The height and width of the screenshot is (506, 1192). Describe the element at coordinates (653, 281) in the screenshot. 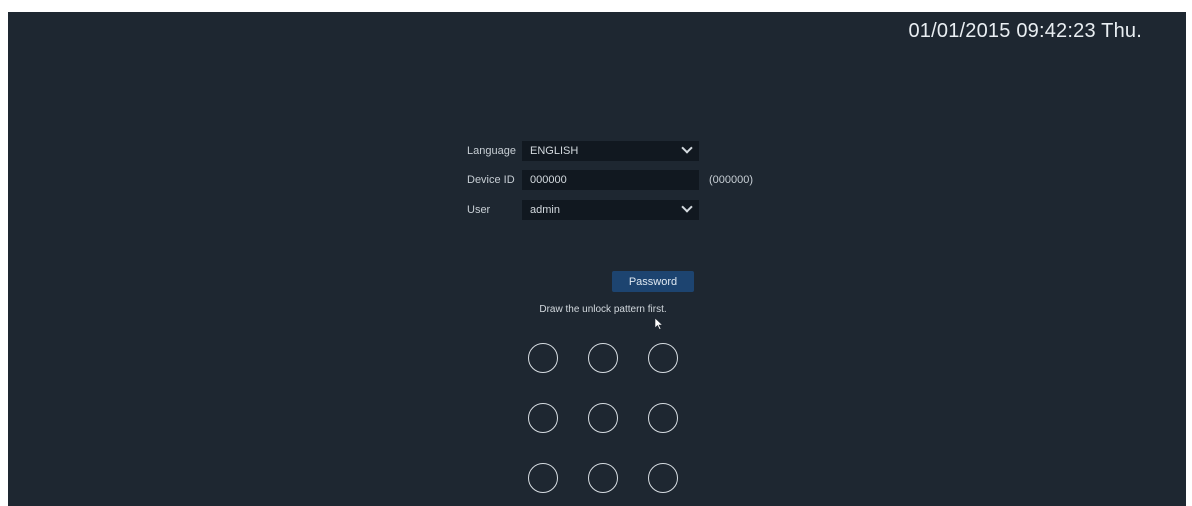

I see `password-button: Password` at that location.